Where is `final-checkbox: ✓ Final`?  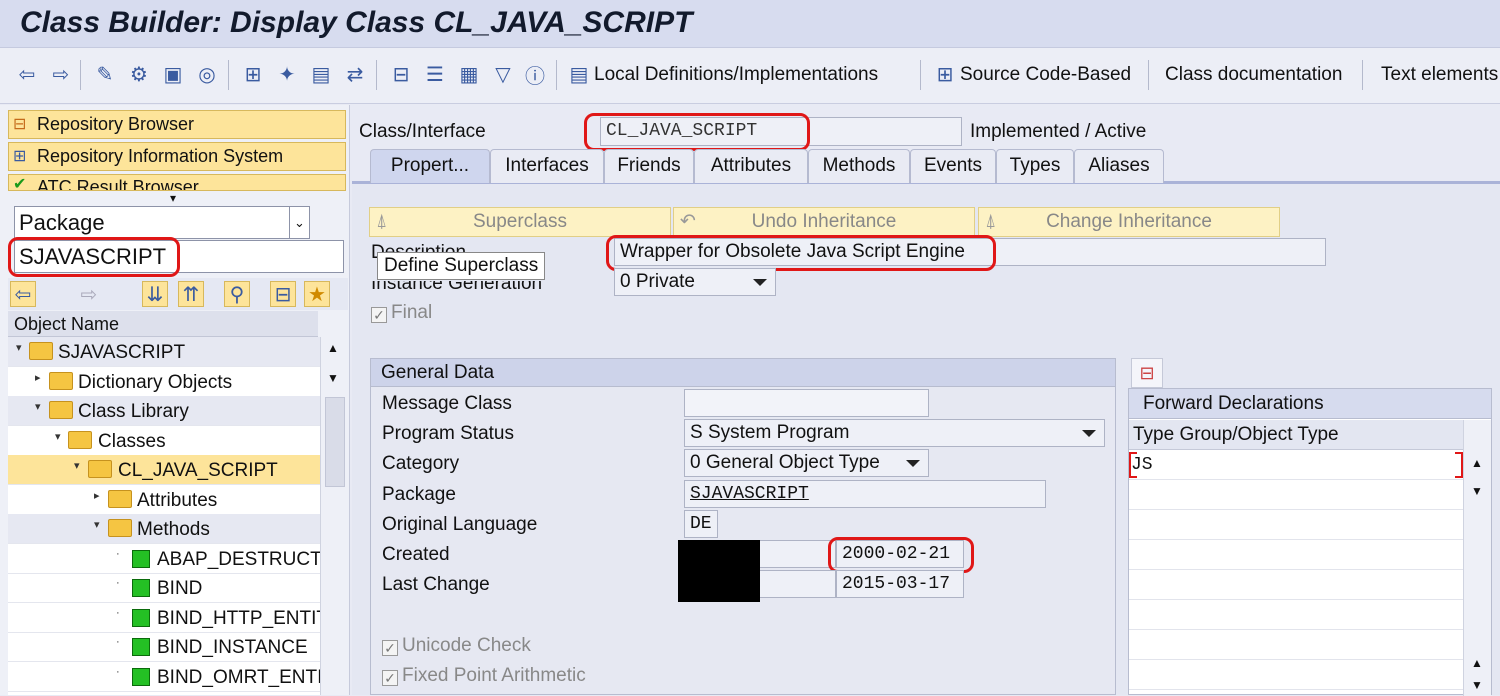
final-checkbox: ✓ Final is located at coordinates (401, 313).